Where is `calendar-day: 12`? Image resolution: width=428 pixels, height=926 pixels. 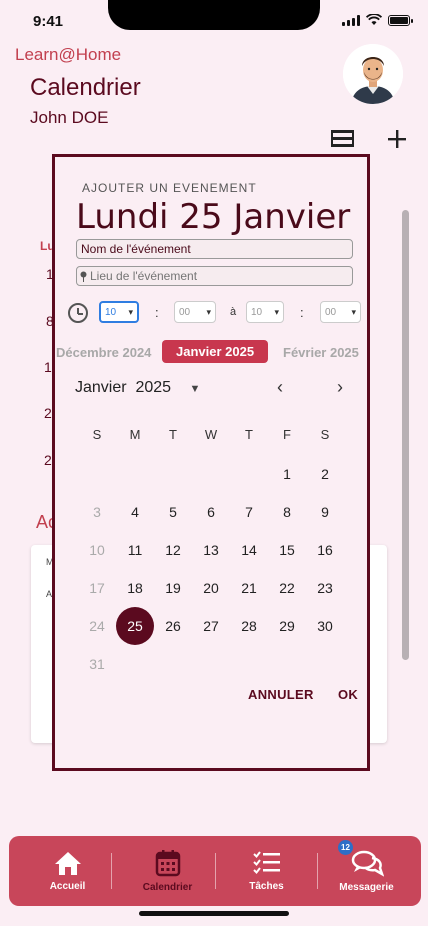
calendar-day: 12 is located at coordinates (173, 550).